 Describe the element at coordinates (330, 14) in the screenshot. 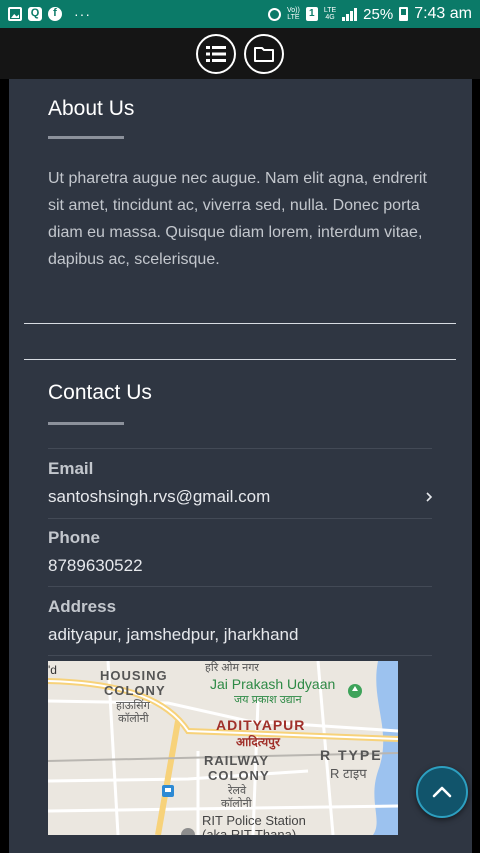

I see `lte-indicator: LTE 4G` at that location.